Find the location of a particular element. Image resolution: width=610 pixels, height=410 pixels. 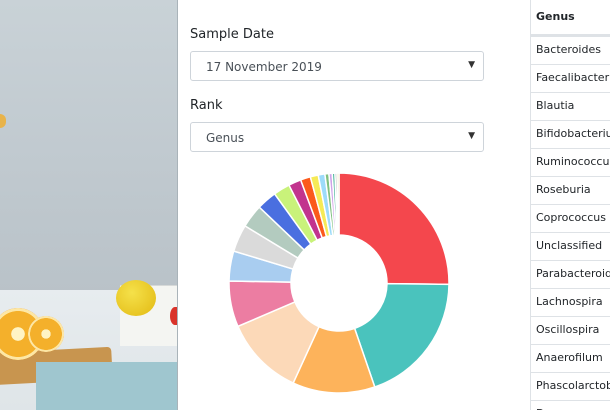

table-row: Ruminococcu is located at coordinates (570, 162).